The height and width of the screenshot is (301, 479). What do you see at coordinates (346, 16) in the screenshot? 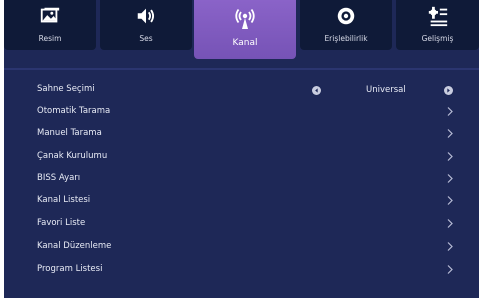
I see `eye-icon` at bounding box center [346, 16].